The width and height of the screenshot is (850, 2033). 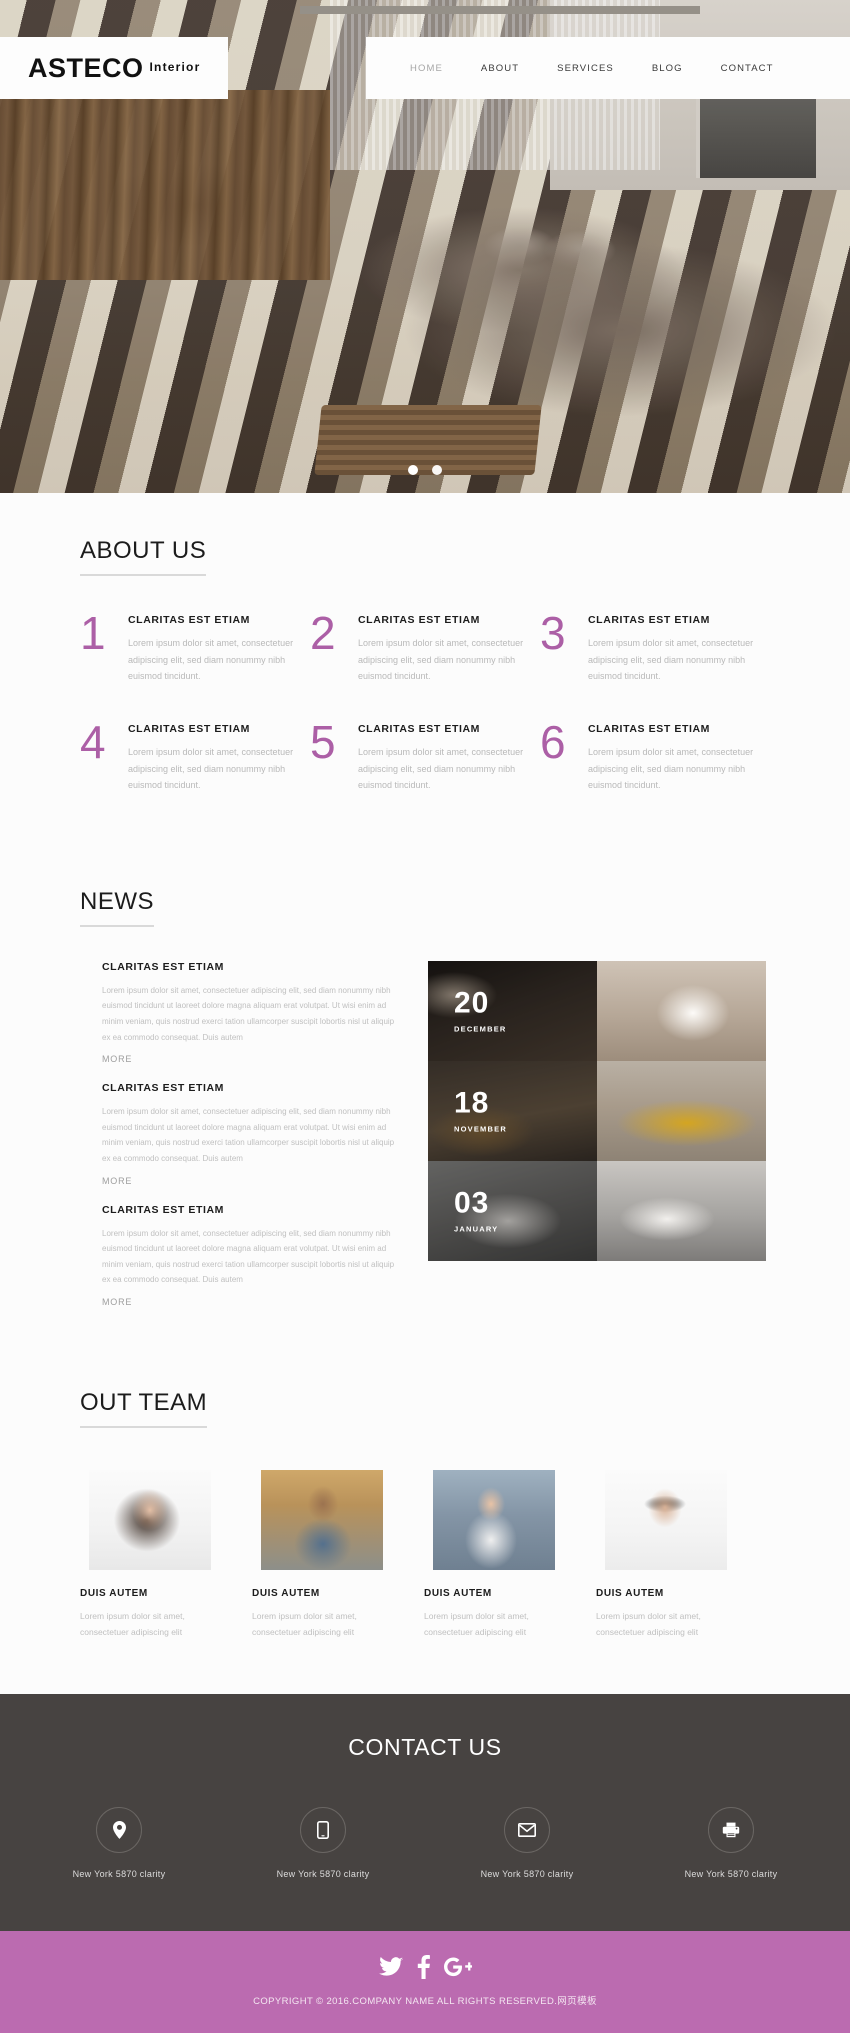 I want to click on logo-name: ASTECO, so click(x=86, y=67).